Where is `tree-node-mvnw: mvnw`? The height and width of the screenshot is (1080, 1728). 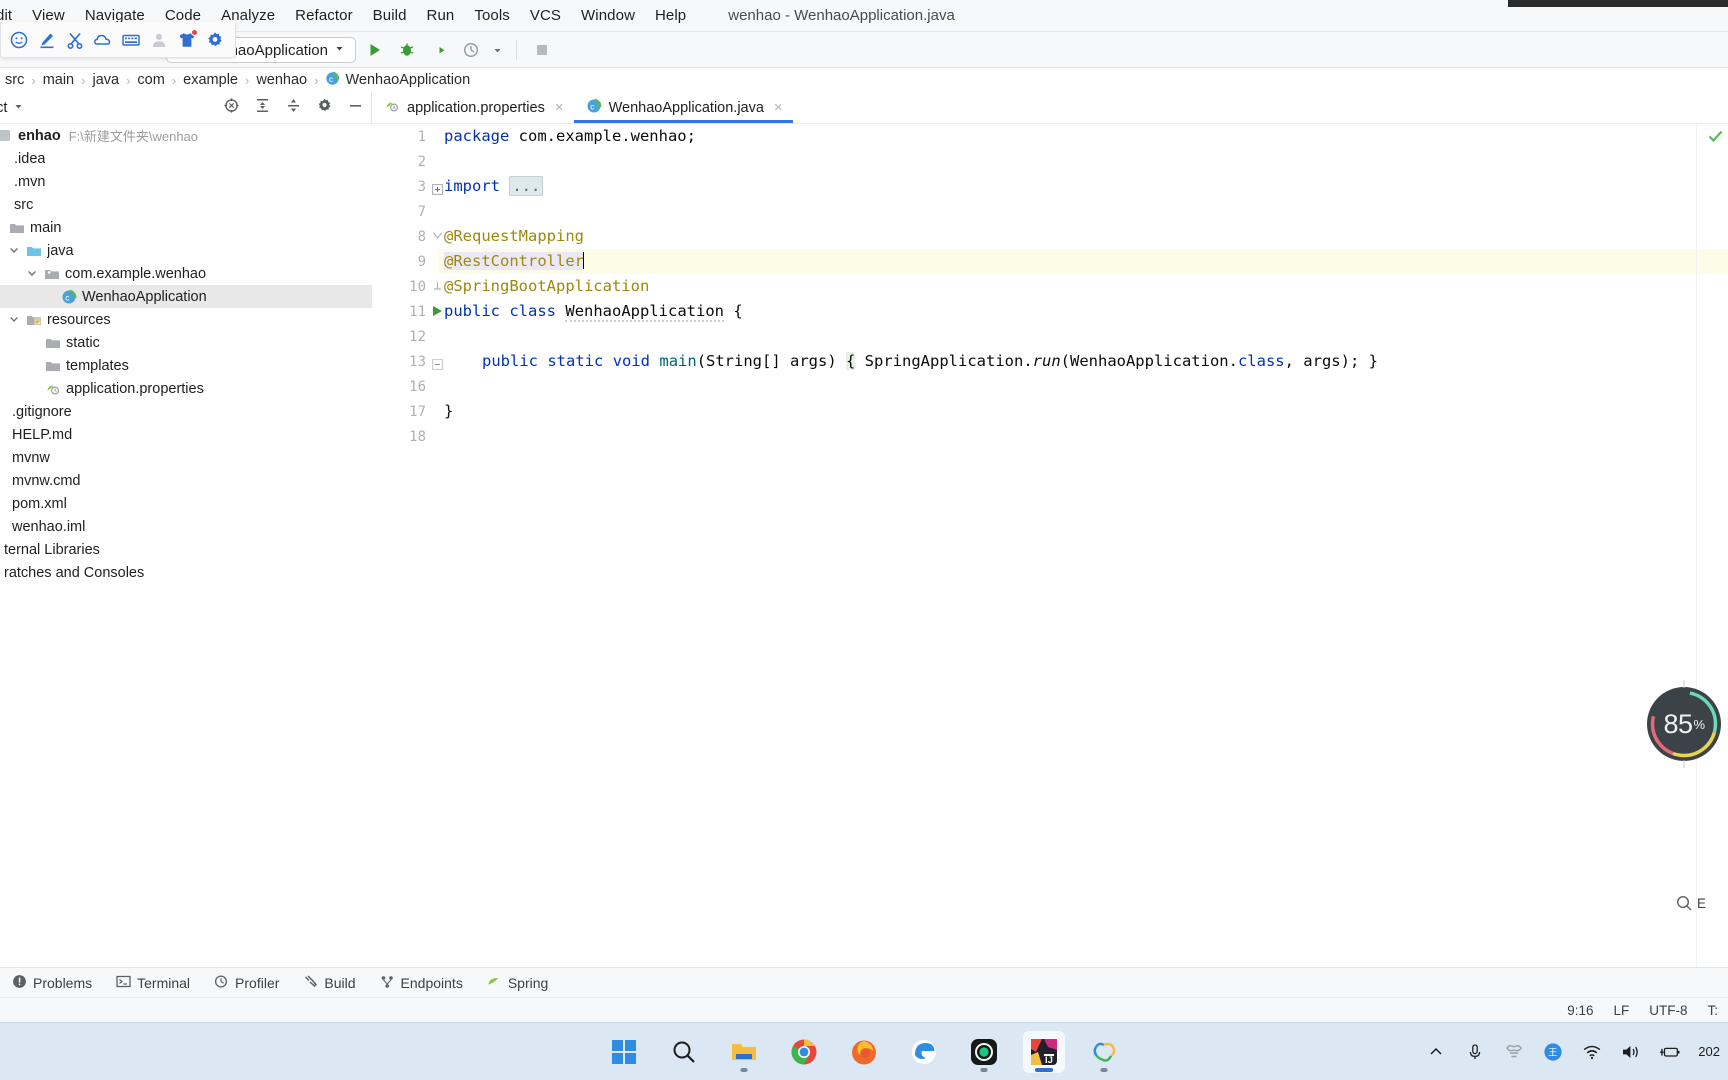
tree-node-mvnw: mvnw is located at coordinates (186, 457).